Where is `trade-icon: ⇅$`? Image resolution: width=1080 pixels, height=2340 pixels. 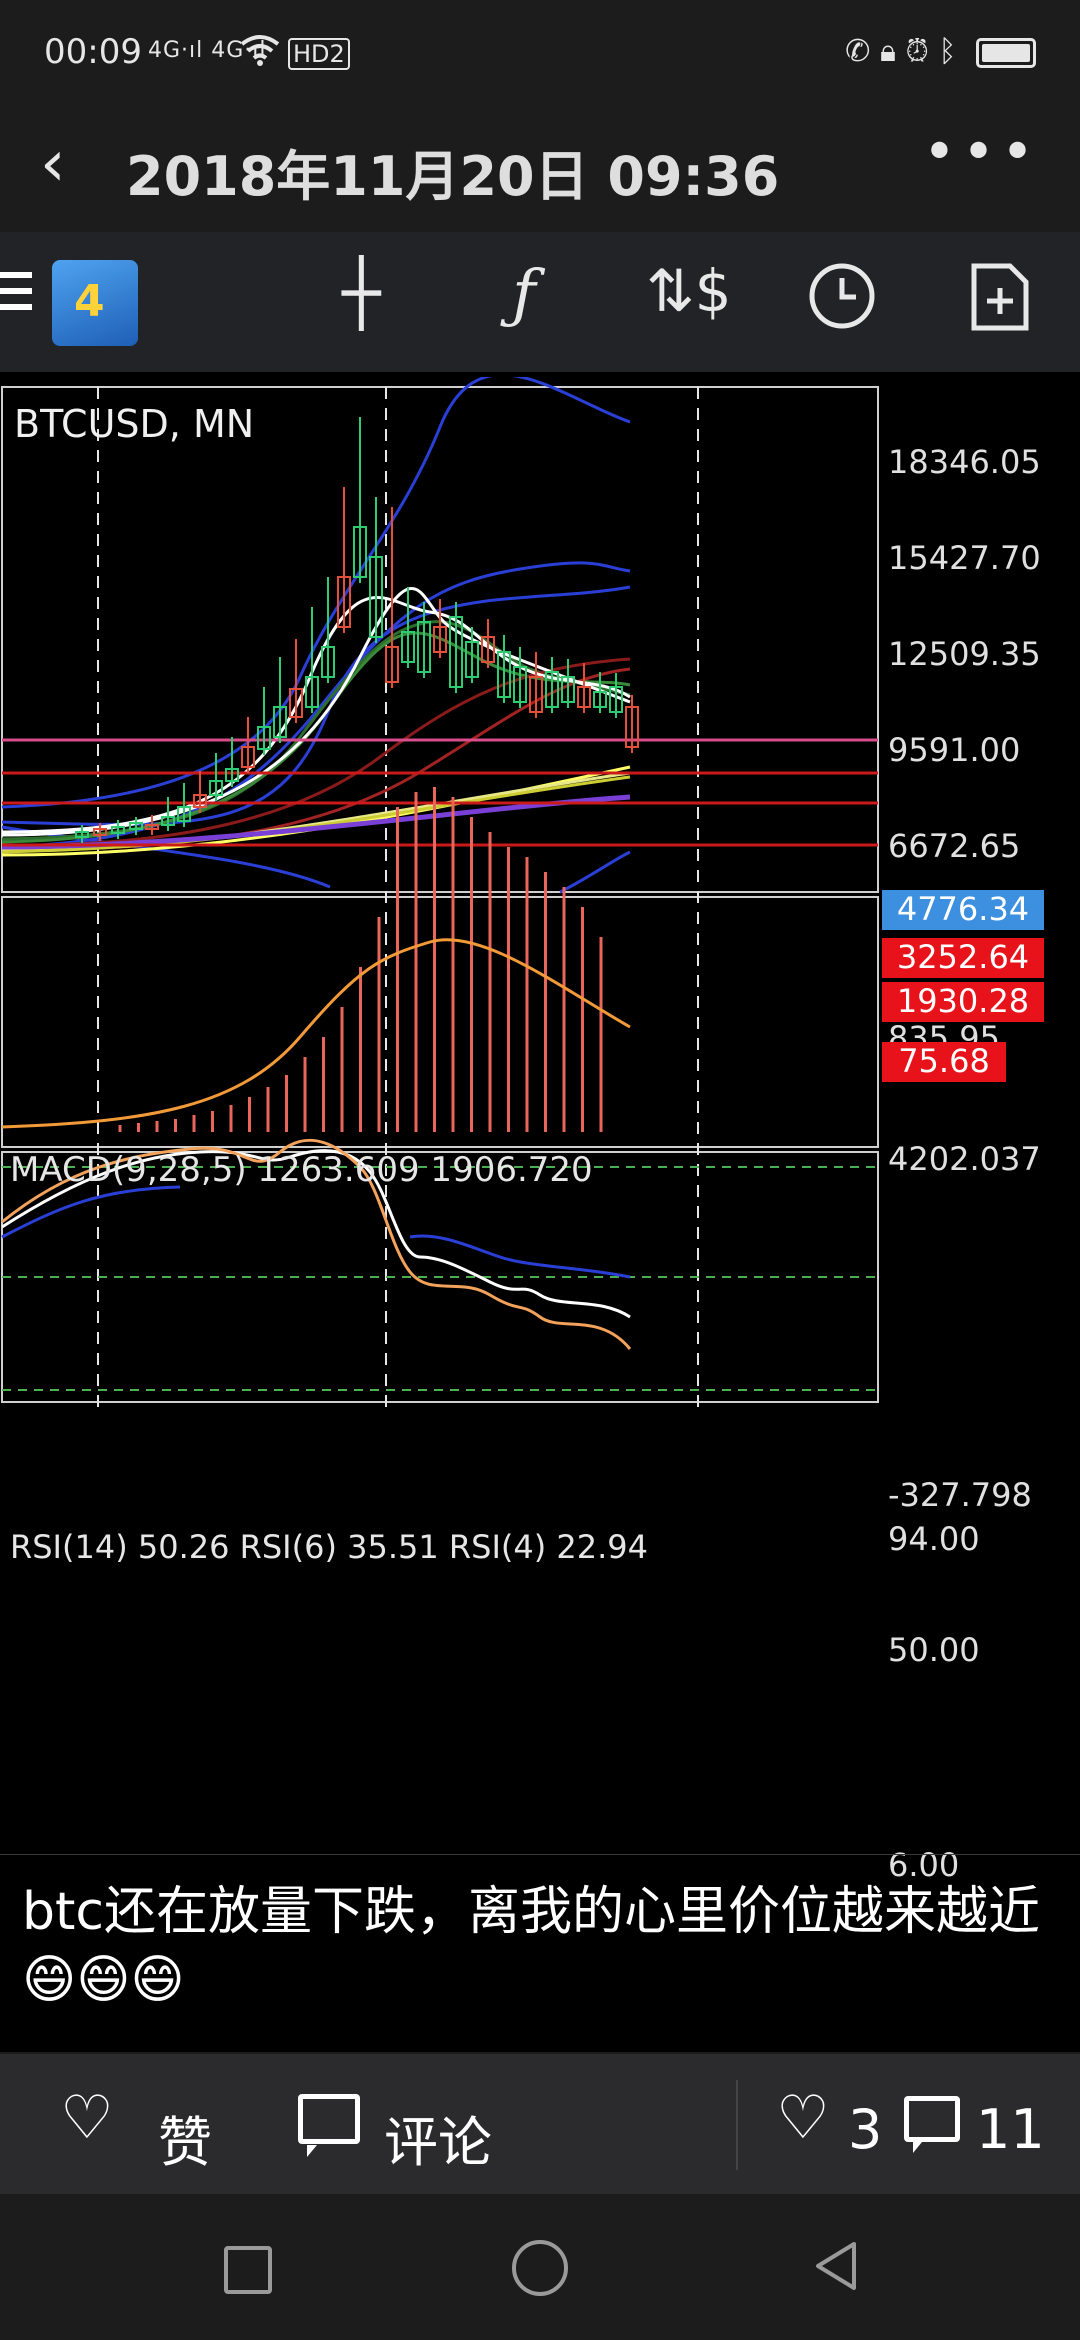
trade-icon: ⇅$ is located at coordinates (689, 291).